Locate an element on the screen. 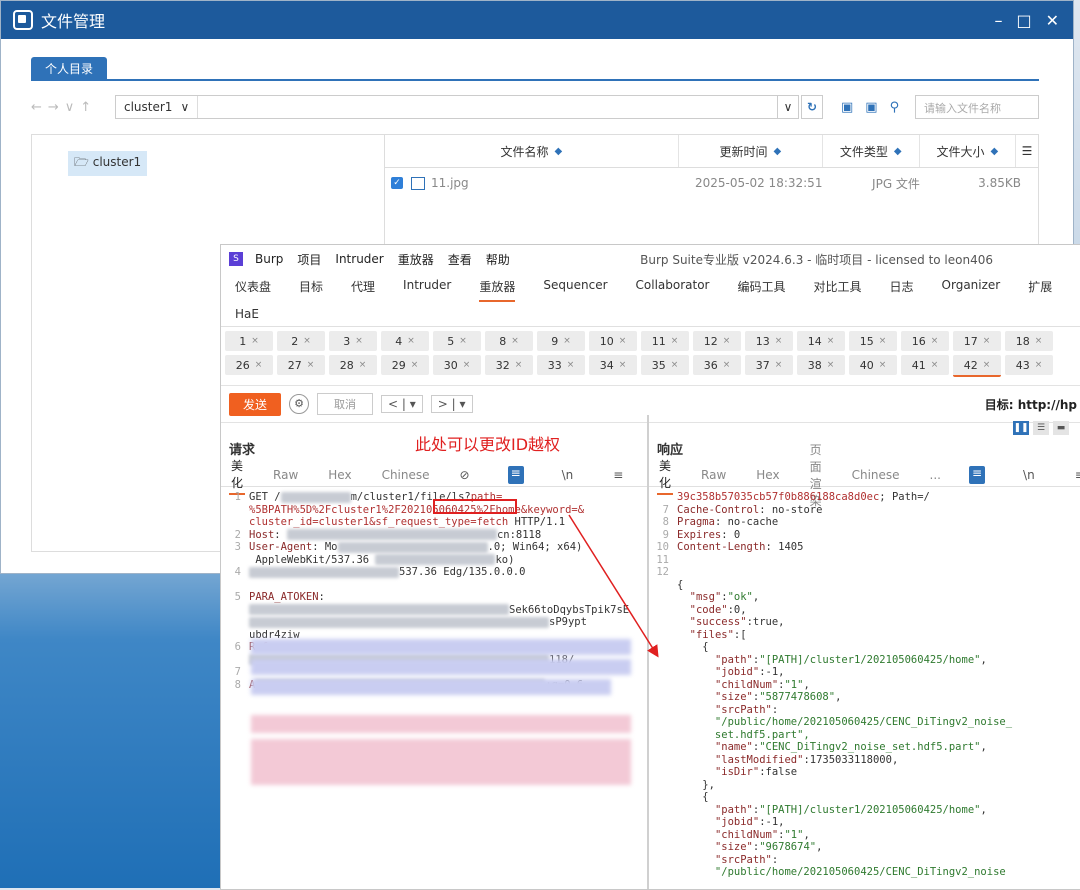 Image resolution: width=1080 pixels, height=890 pixels. tab-personal-directory: 个人目录 is located at coordinates (69, 68).